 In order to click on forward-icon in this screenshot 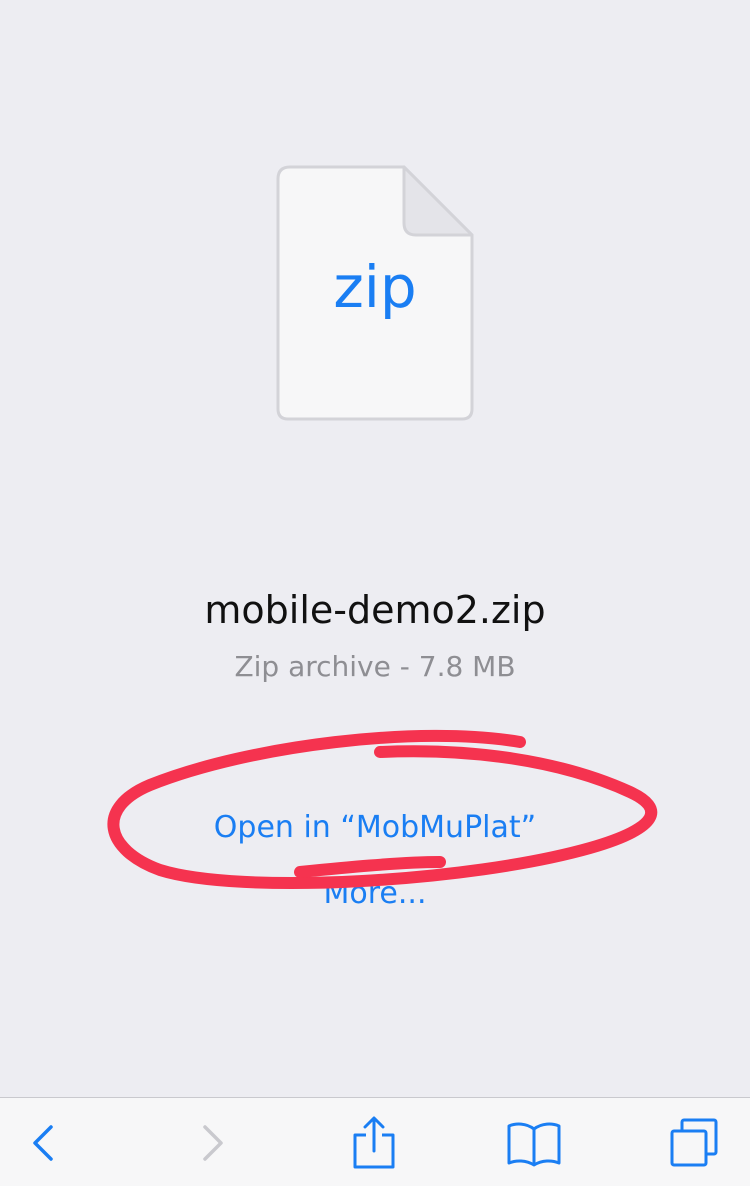, I will do `click(212, 1143)`.